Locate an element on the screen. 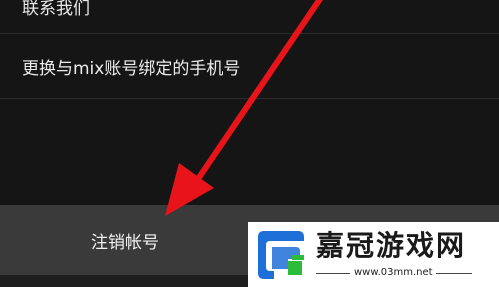 This screenshot has height=287, width=499. watermark-title: 嘉冠游戏网 is located at coordinates (391, 245).